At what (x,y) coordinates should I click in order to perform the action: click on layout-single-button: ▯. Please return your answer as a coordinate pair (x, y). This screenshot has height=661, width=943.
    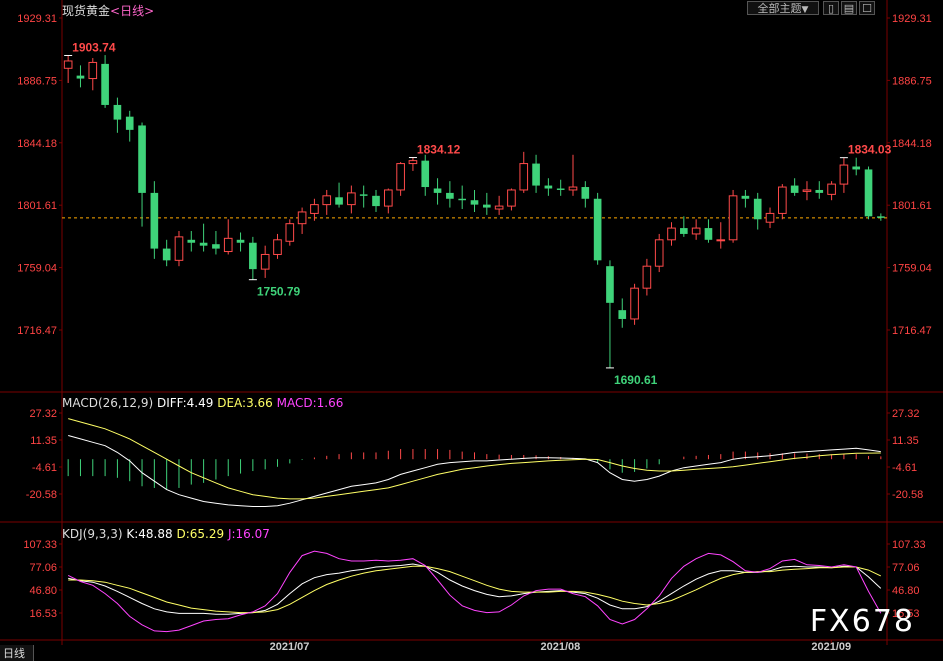
    Looking at the image, I should click on (831, 8).